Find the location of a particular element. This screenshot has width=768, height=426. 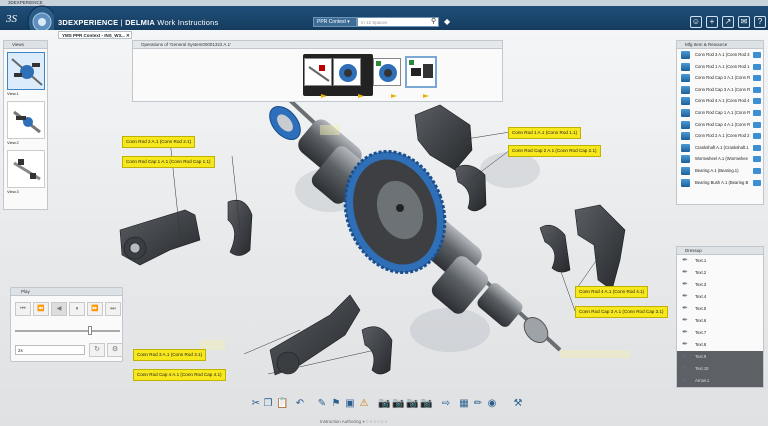

help-icon: ? is located at coordinates (760, 22).